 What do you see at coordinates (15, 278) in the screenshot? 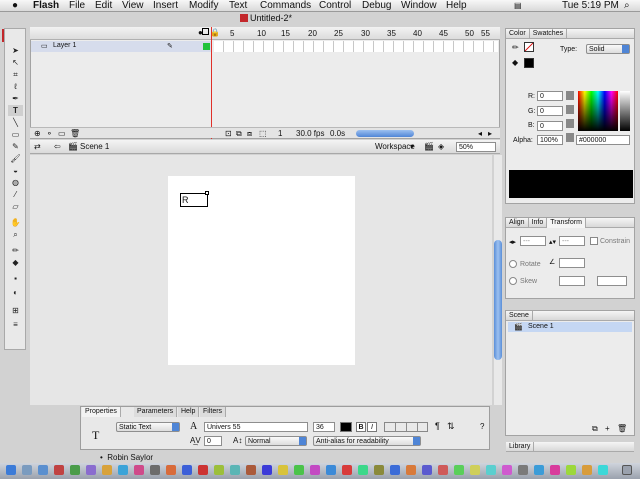
I see `default-colors-icon: ▪` at bounding box center [15, 278].